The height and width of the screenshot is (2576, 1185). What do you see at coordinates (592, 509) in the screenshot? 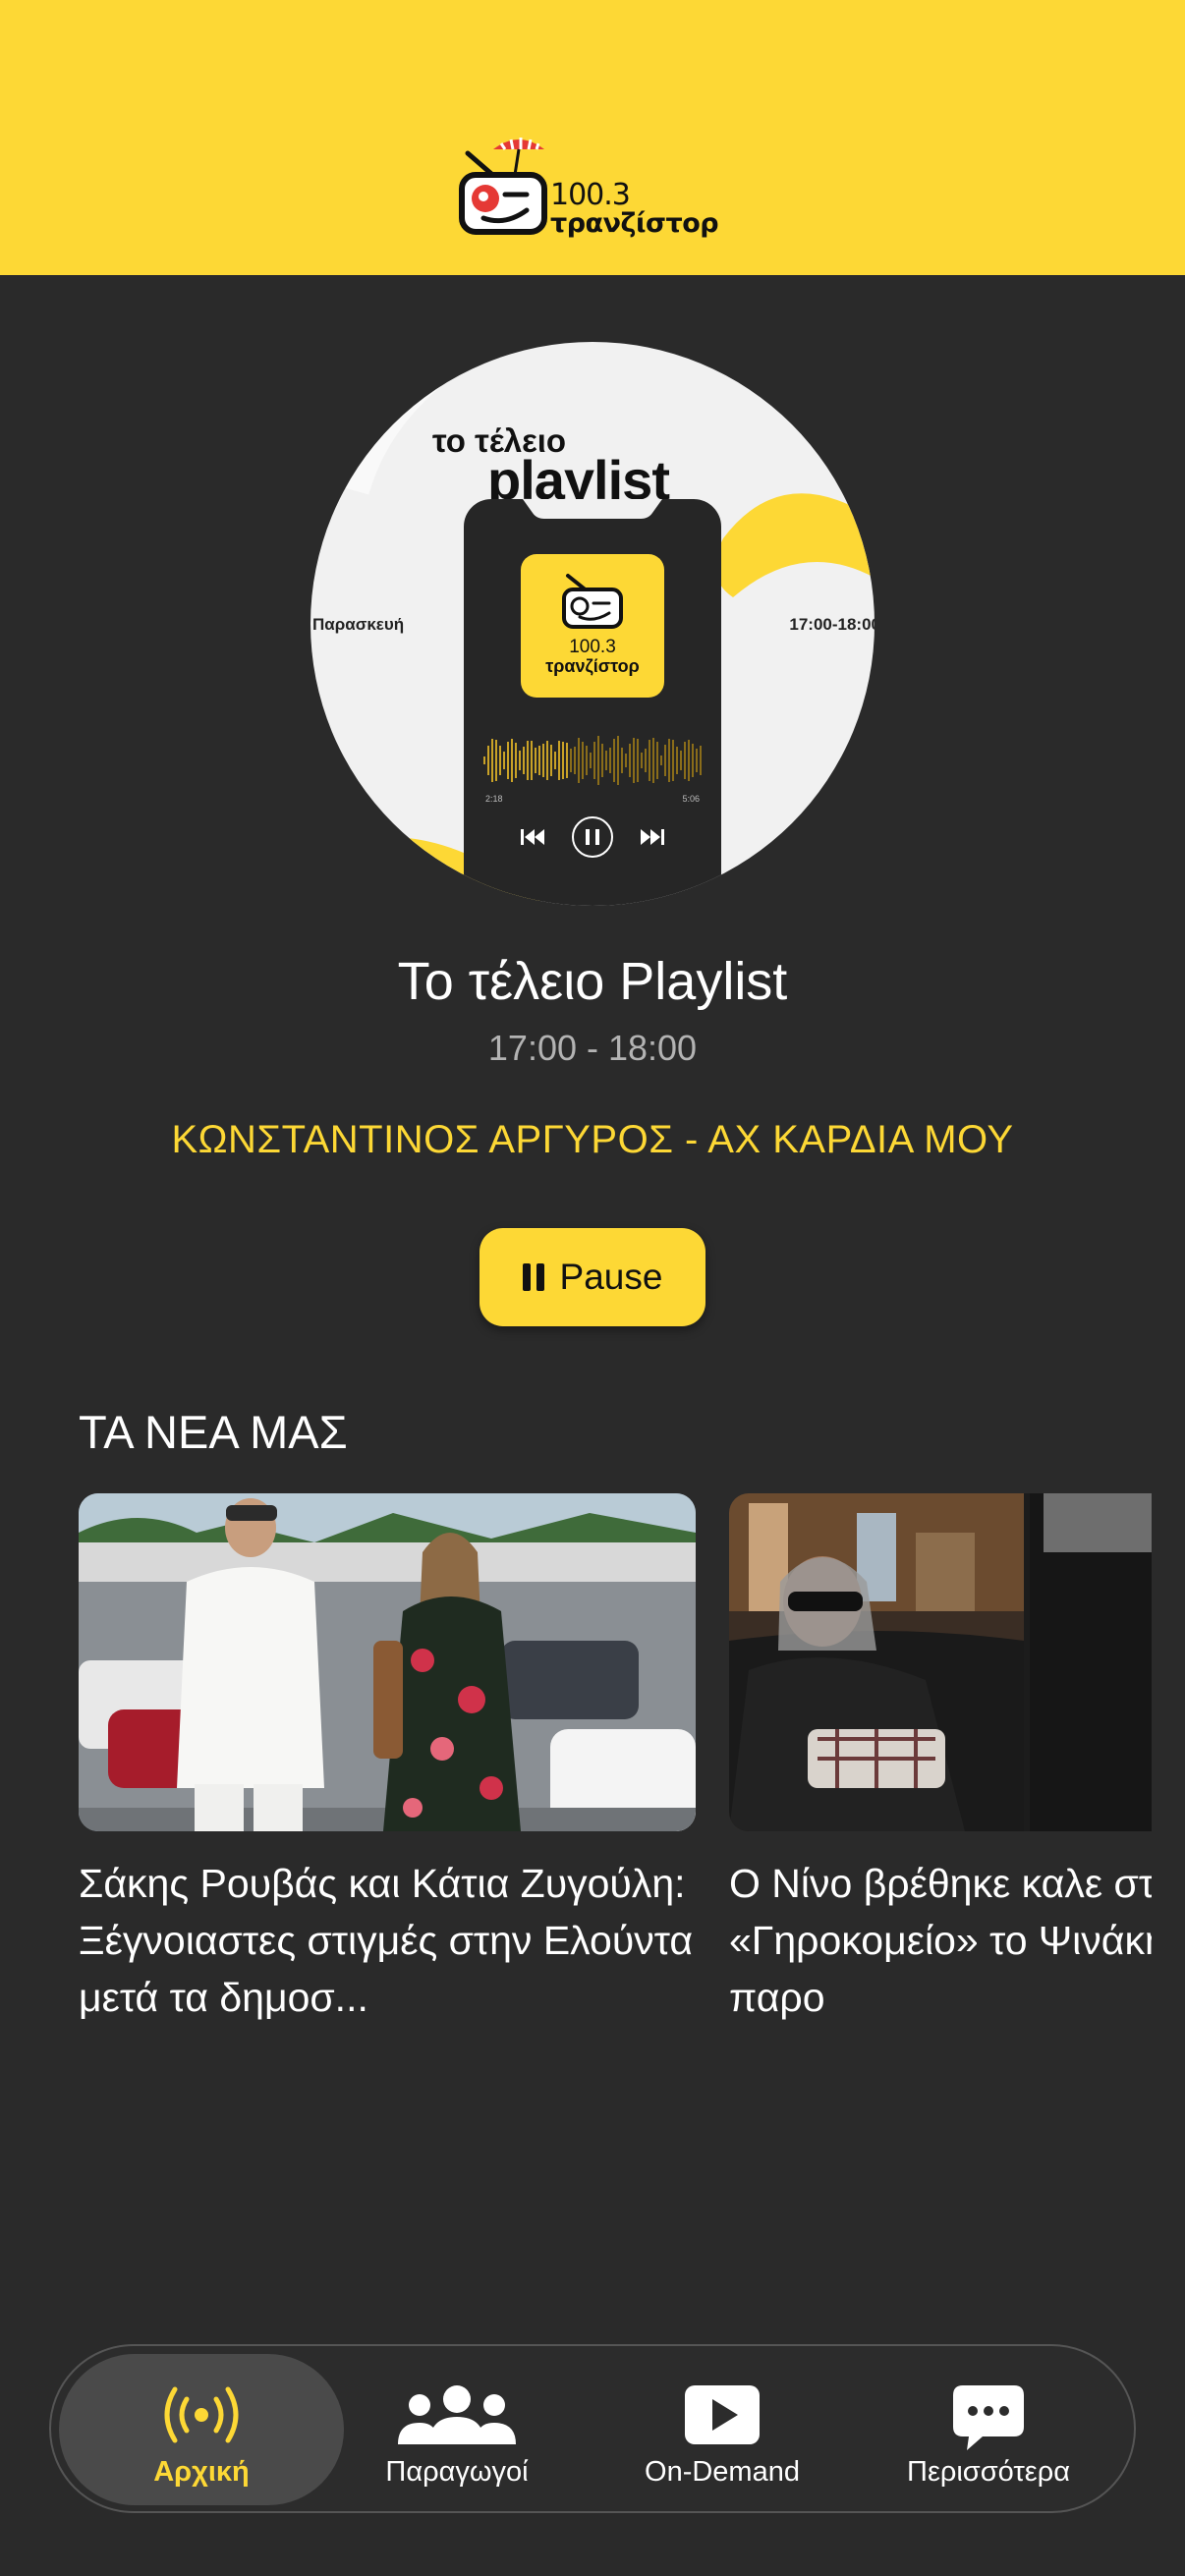
I see `phone-notch` at bounding box center [592, 509].